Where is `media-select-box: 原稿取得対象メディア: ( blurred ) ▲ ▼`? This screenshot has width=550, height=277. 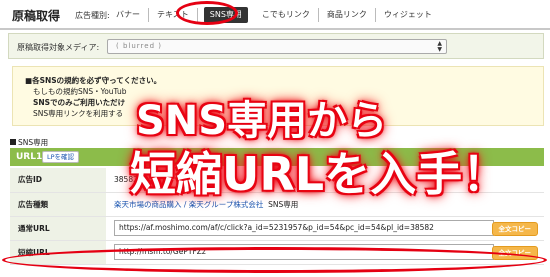 media-select-box: 原稿取得対象メディア: ( blurred ) ▲ ▼ is located at coordinates (276, 46).